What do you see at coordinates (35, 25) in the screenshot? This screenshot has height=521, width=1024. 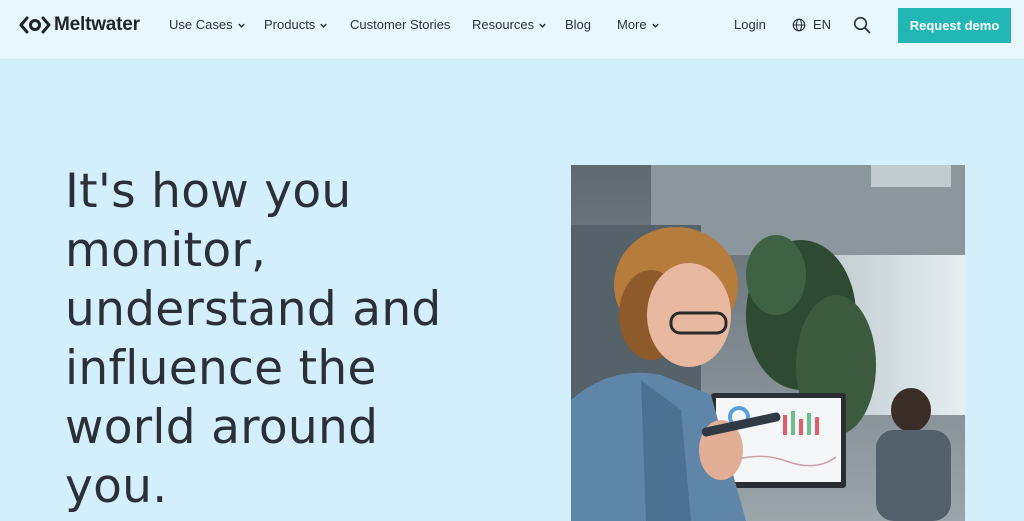 I see `meltwater-logo-icon` at bounding box center [35, 25].